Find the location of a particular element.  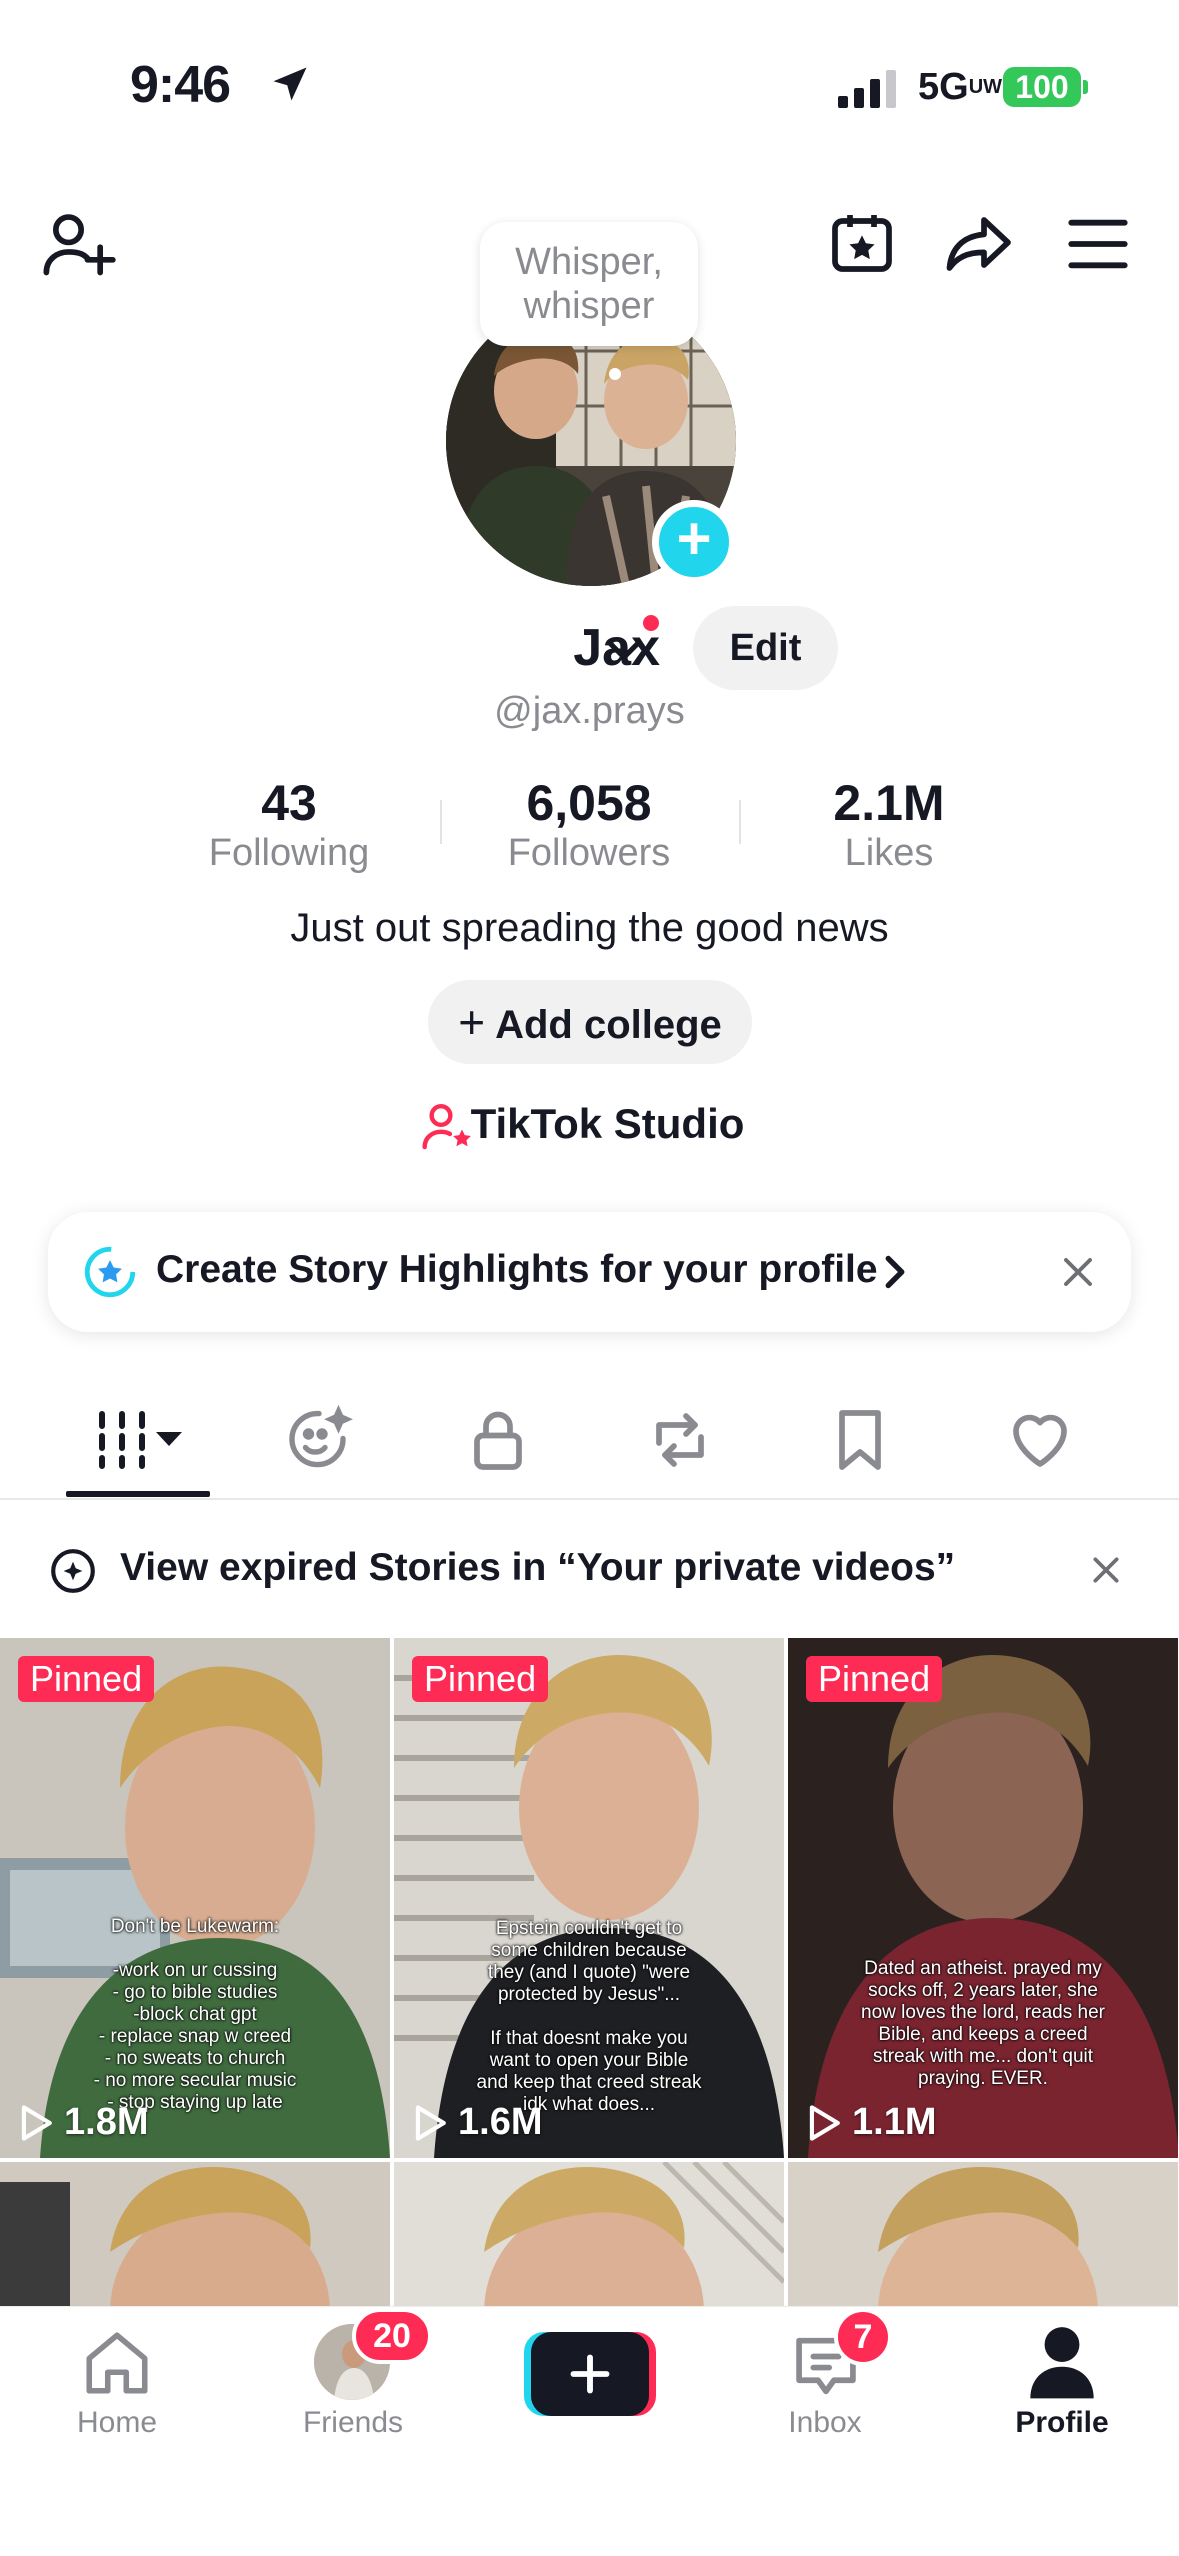

following-count: 43 is located at coordinates (289, 803).